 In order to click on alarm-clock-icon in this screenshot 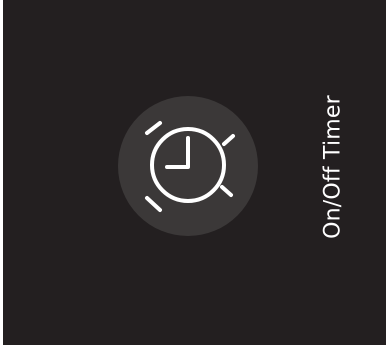, I will do `click(190, 166)`.